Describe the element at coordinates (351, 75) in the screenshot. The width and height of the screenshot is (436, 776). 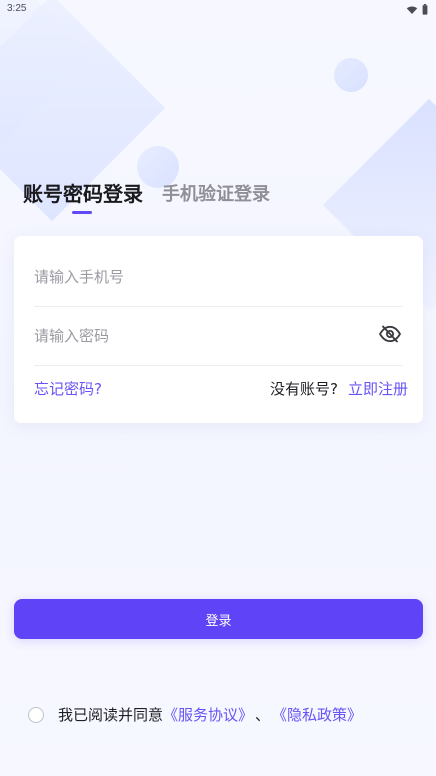
I see `background-bubble-top-right` at that location.